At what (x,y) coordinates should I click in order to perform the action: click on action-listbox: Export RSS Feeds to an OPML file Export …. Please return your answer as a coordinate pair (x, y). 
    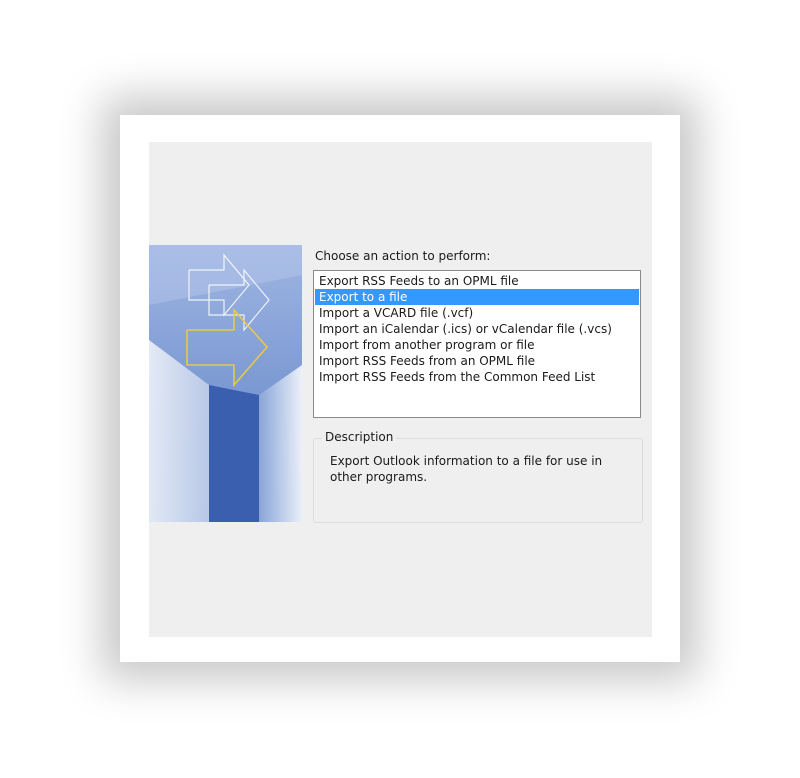
    Looking at the image, I should click on (477, 344).